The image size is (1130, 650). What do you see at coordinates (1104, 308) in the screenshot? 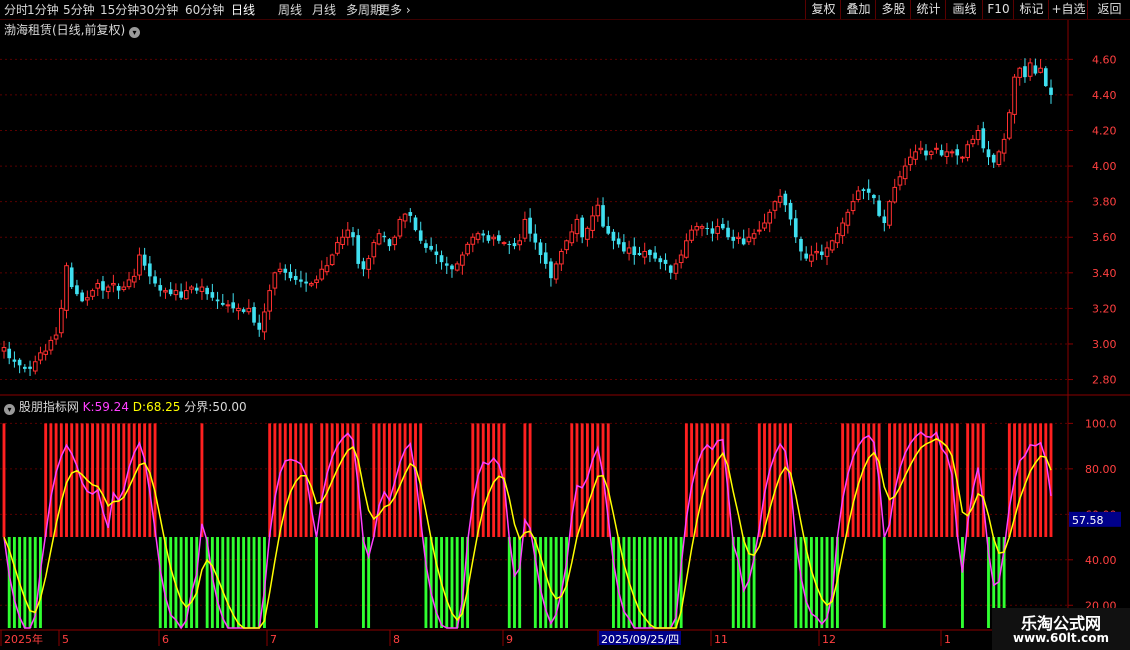
I see `main-y-tick-label: 3.20` at bounding box center [1104, 308].